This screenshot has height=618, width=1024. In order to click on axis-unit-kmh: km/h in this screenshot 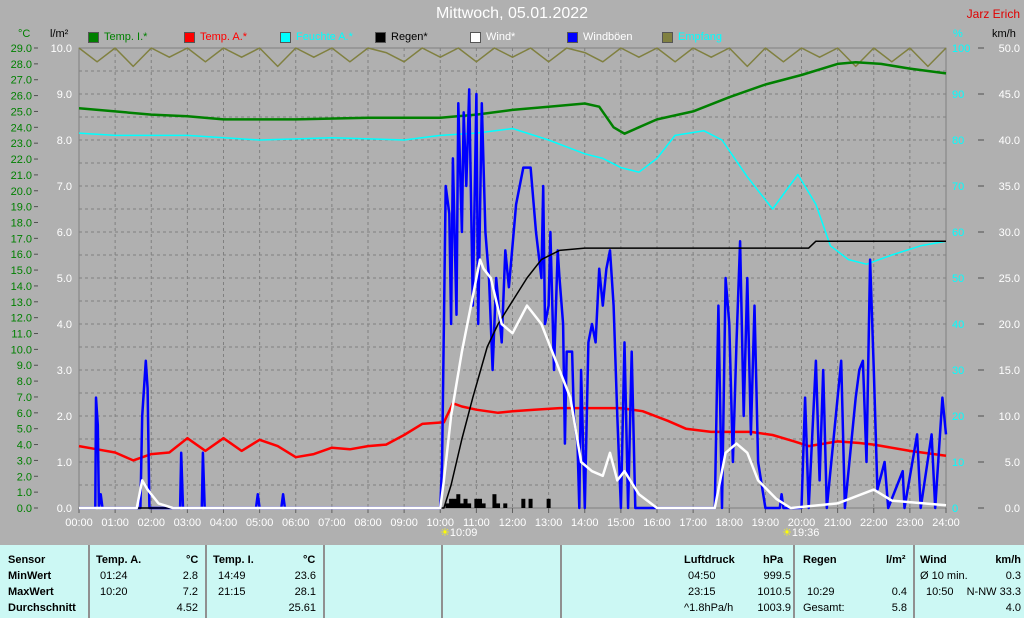, I will do `click(1004, 34)`.